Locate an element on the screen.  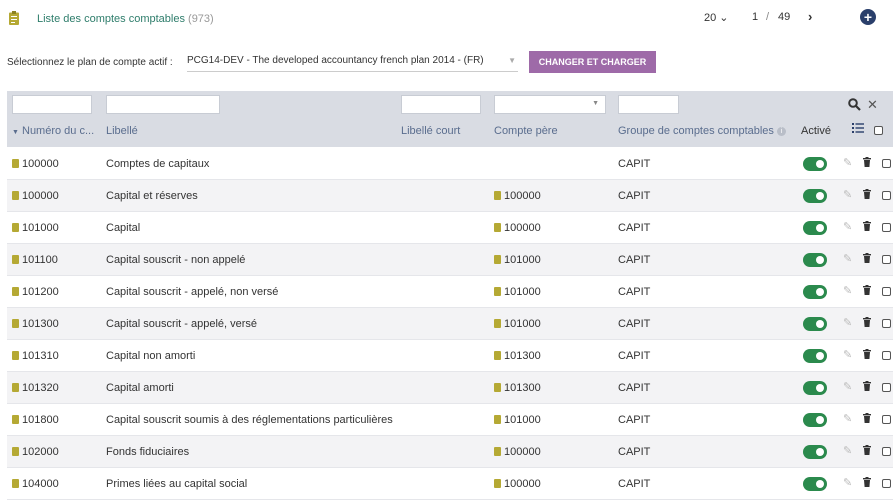
column-header-active: Activé is located at coordinates (816, 131).